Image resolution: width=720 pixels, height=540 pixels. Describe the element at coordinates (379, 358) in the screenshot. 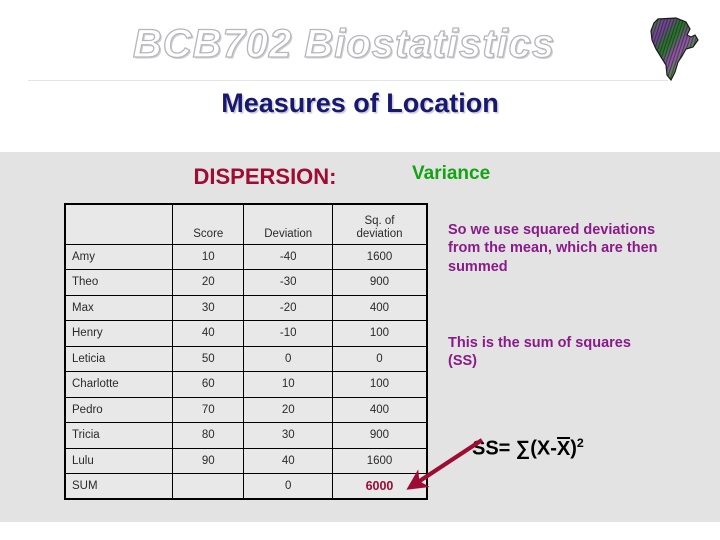

I see `cell-sq-deviation: 0` at that location.